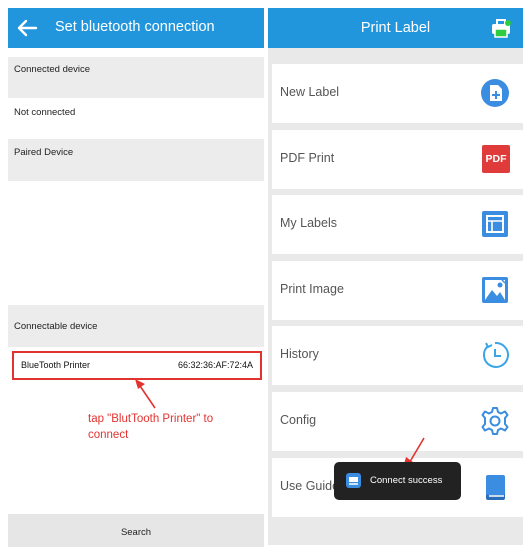  I want to click on menu-item-label: History, so click(299, 354).